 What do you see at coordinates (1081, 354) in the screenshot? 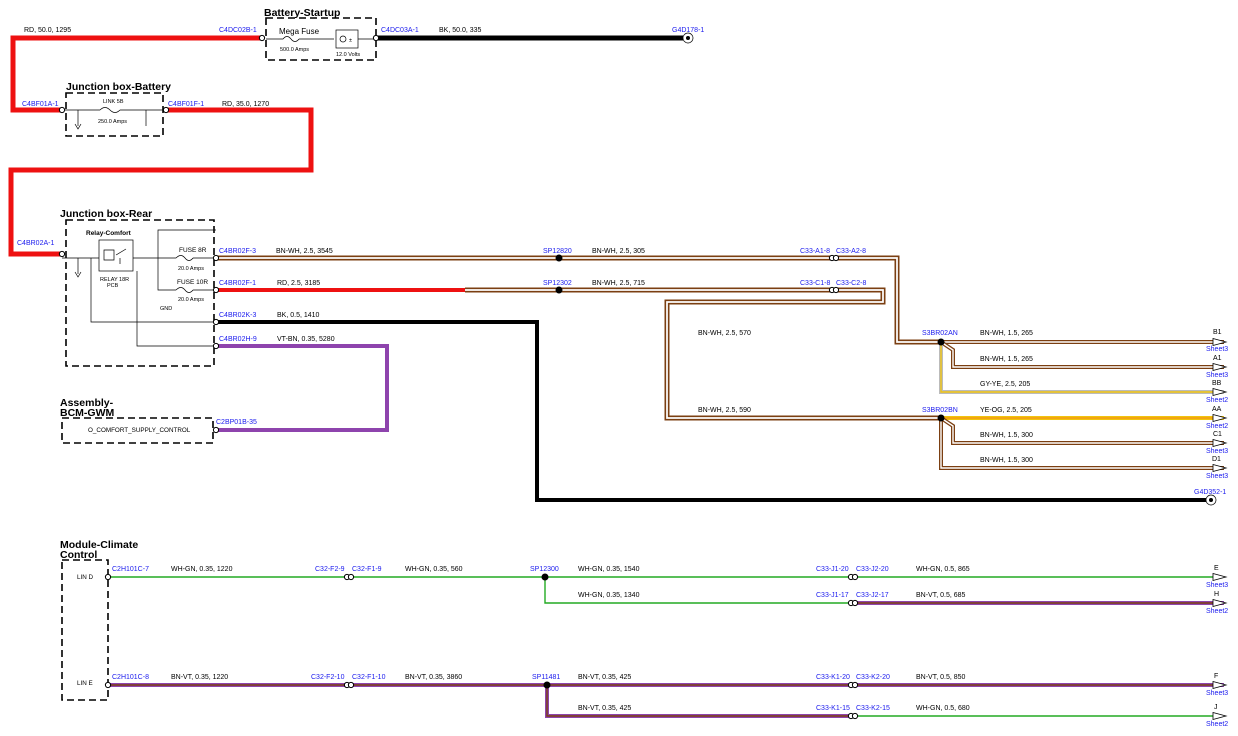
I see `wire-bnwh-265b` at bounding box center [1081, 354].